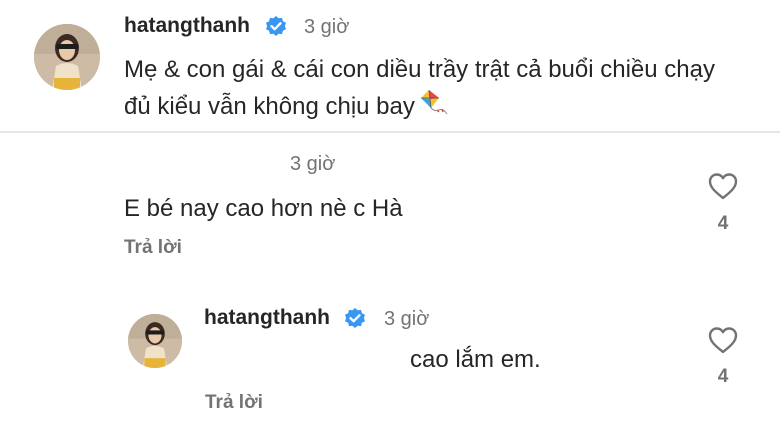 This screenshot has width=780, height=430. Describe the element at coordinates (475, 359) in the screenshot. I see `comment-text: cao lắm em.` at that location.